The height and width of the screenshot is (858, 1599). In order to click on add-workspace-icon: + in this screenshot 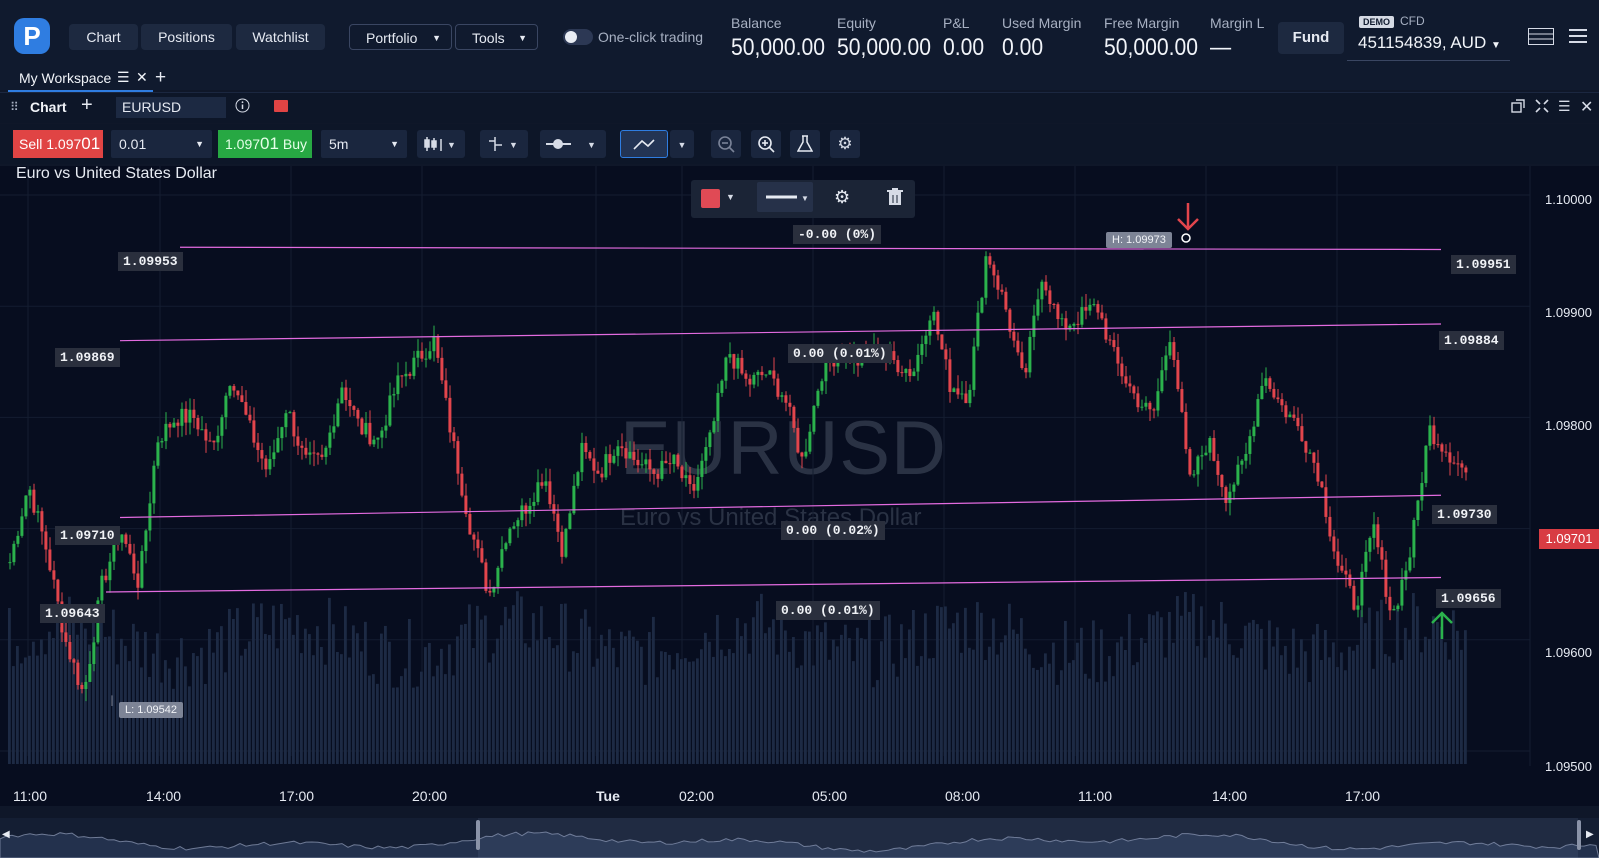, I will do `click(160, 78)`.